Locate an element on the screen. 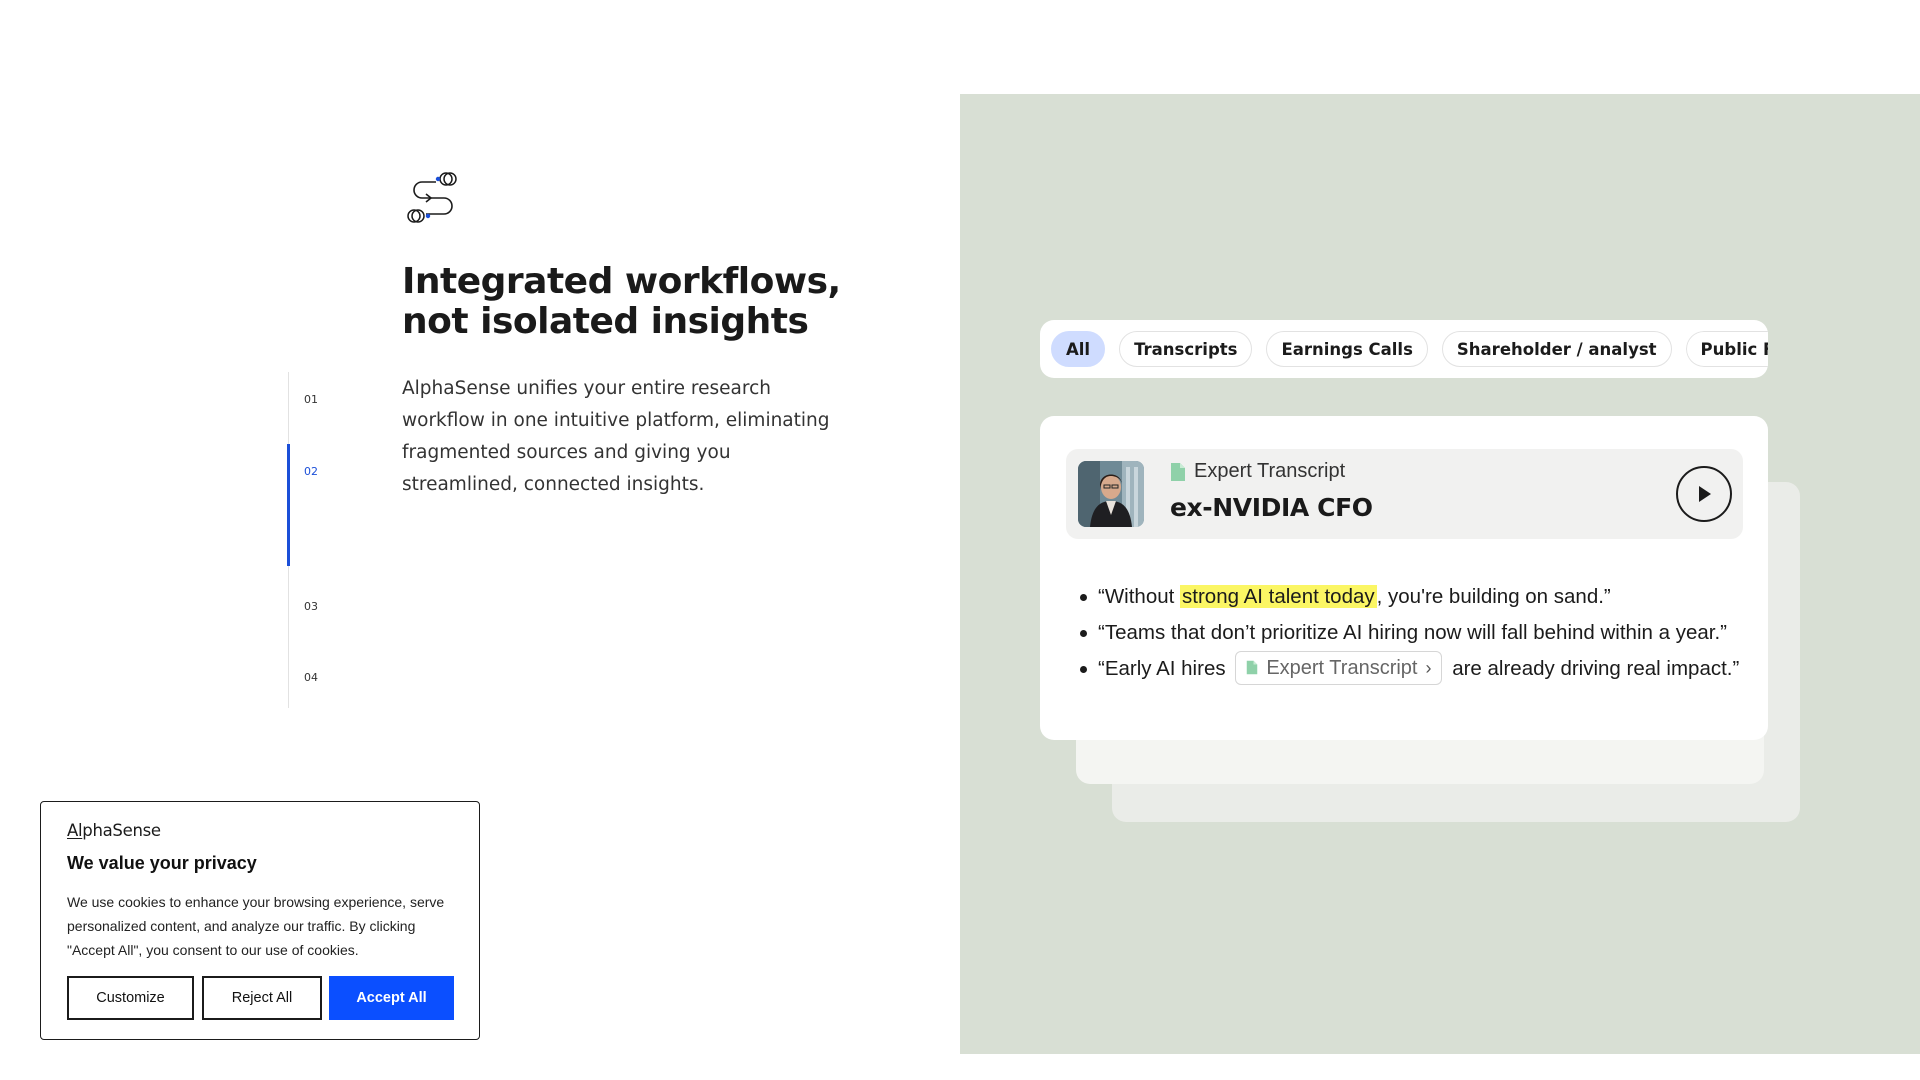  filter-chip-all: All is located at coordinates (1078, 349).